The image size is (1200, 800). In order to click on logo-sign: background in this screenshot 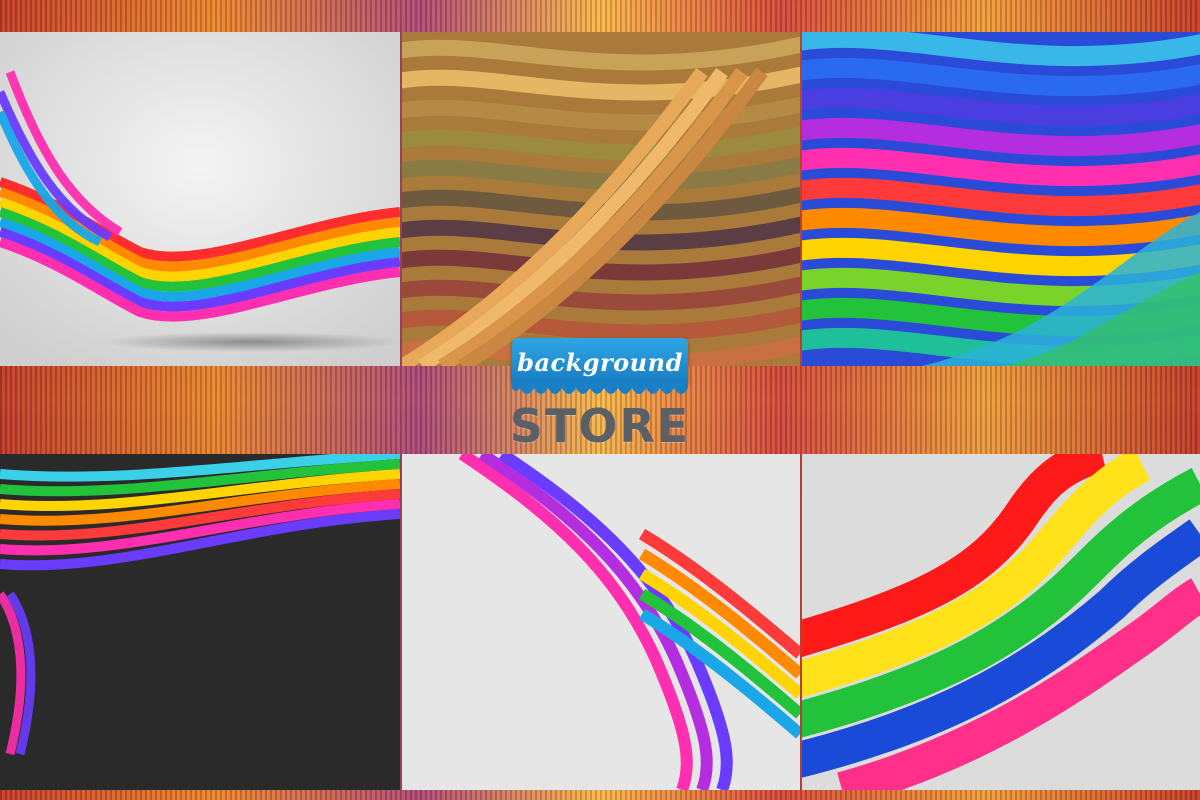, I will do `click(600, 360)`.